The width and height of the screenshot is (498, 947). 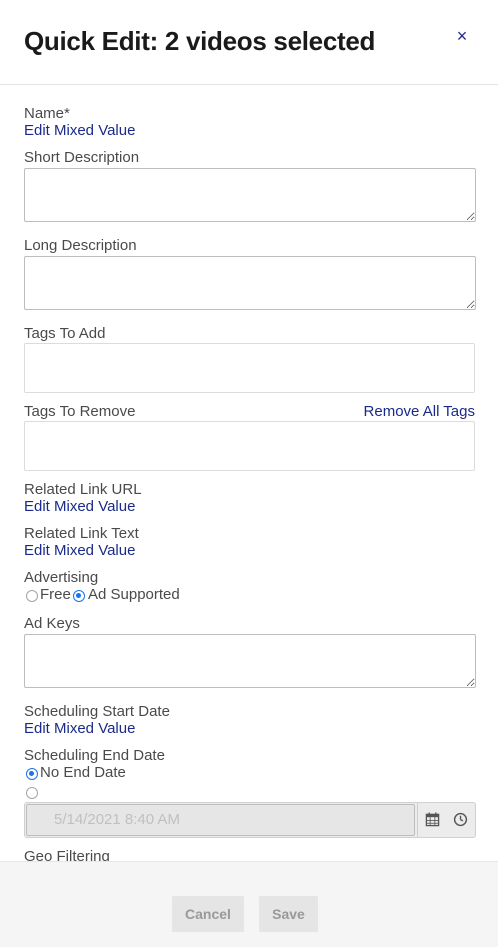 What do you see at coordinates (208, 914) in the screenshot?
I see `cancel-button: Cancel` at bounding box center [208, 914].